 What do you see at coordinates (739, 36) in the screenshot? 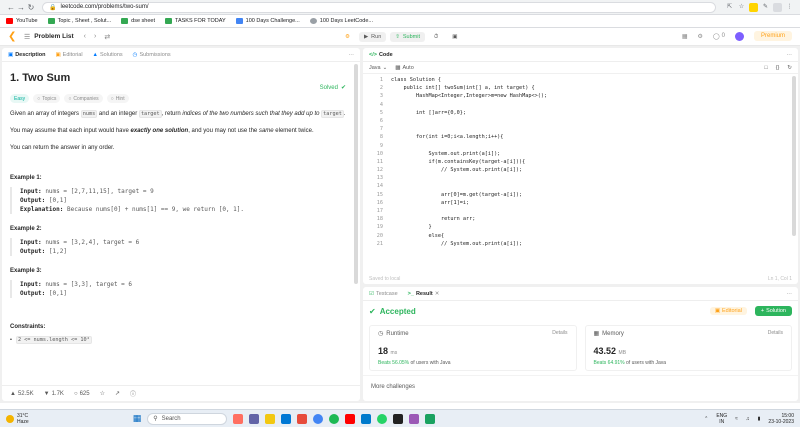
I see `avatar` at bounding box center [739, 36].